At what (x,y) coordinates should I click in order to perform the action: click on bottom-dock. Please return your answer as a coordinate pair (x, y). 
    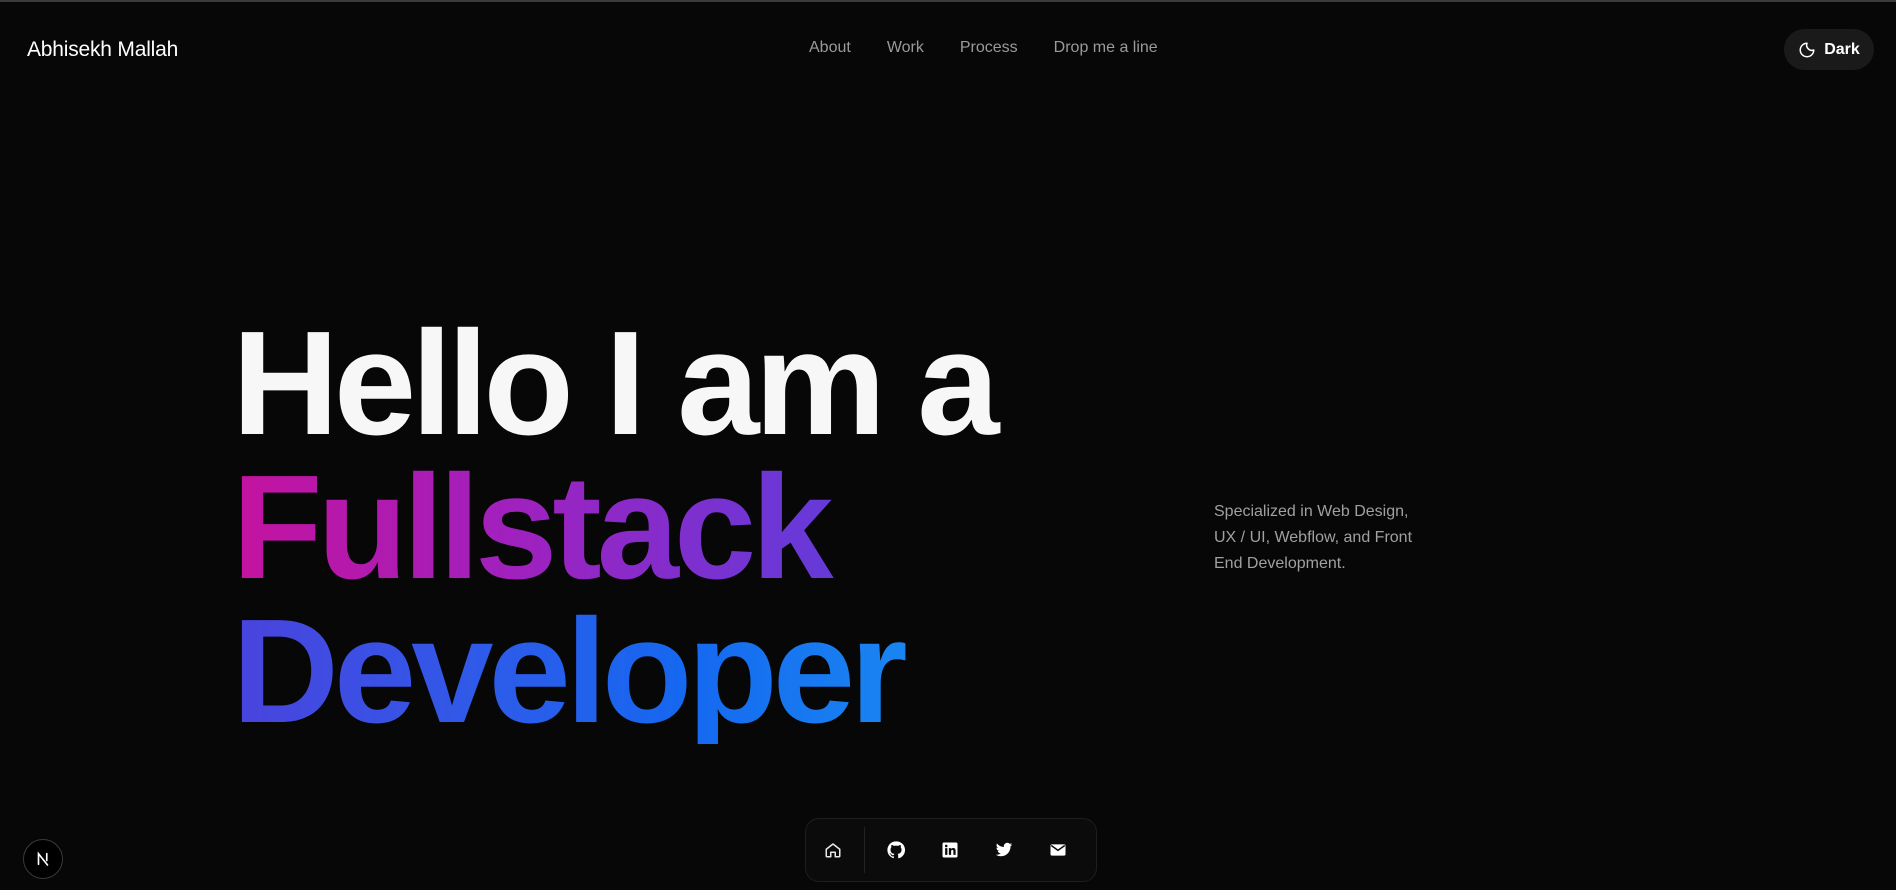
    Looking at the image, I should click on (951, 850).